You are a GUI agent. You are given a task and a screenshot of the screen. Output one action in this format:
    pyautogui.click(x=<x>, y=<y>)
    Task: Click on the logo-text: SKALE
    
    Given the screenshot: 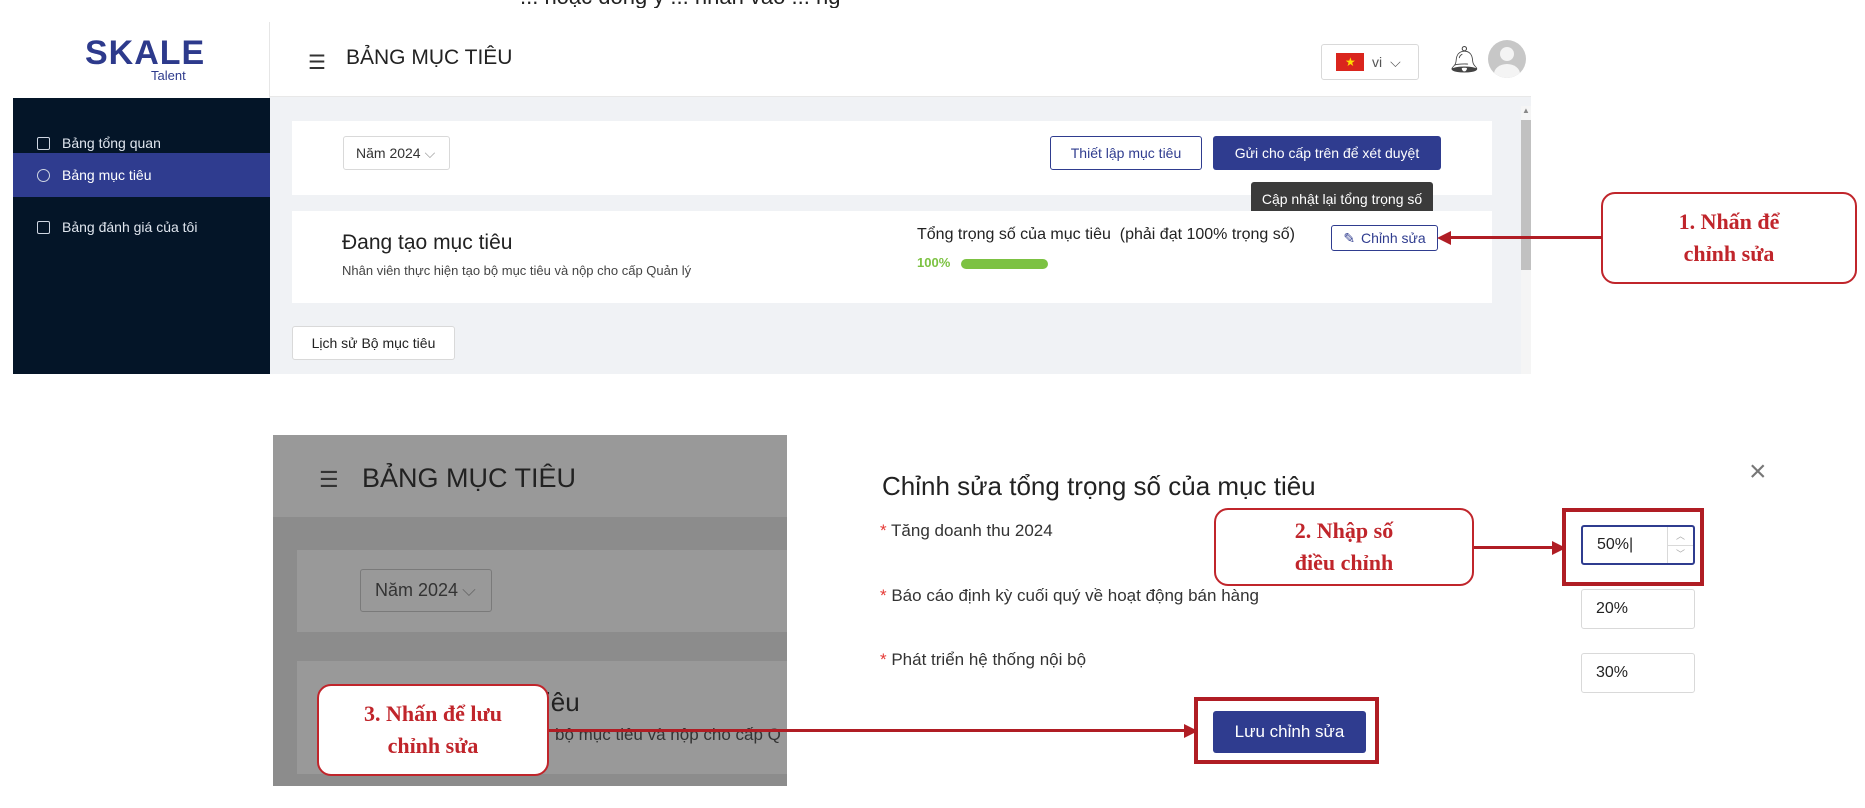 What is the action you would take?
    pyautogui.click(x=145, y=53)
    